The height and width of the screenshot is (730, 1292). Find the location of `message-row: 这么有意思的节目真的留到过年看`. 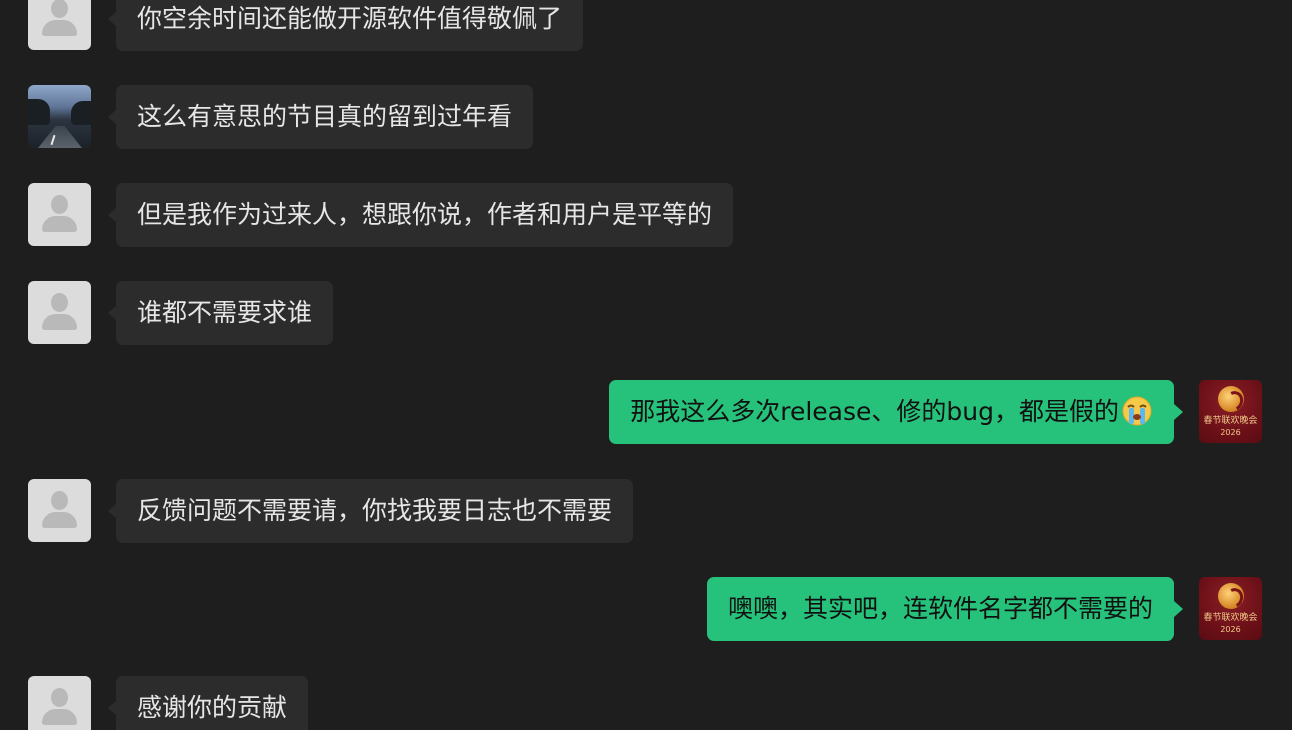

message-row: 这么有意思的节目真的留到过年看 is located at coordinates (646, 117).